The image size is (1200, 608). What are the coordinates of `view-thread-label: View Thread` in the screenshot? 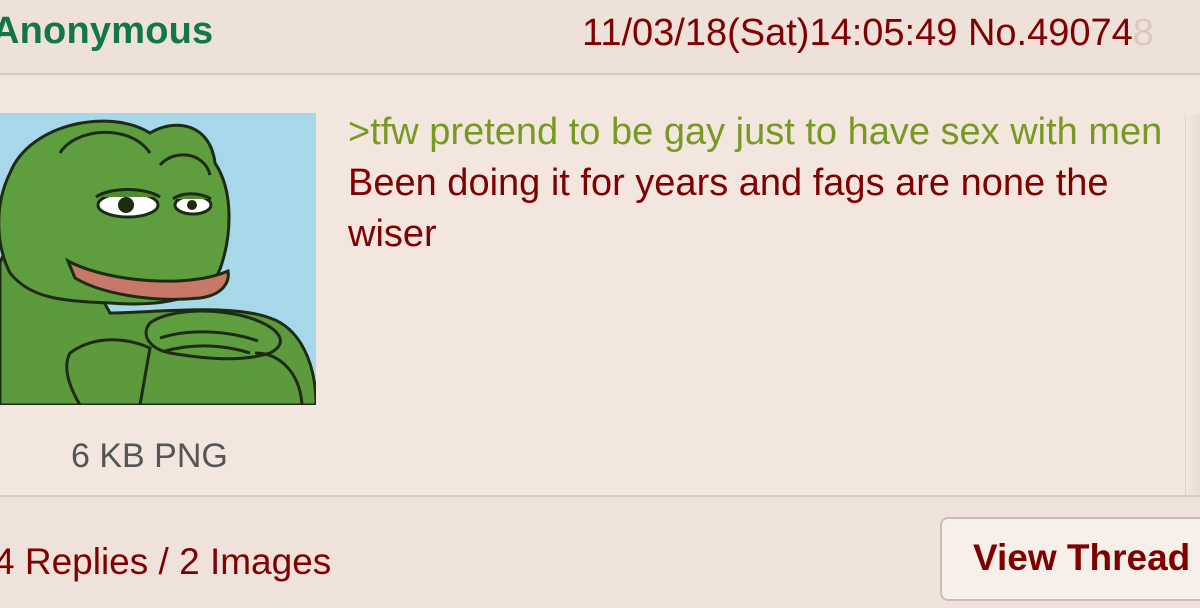 It's located at (1082, 557).